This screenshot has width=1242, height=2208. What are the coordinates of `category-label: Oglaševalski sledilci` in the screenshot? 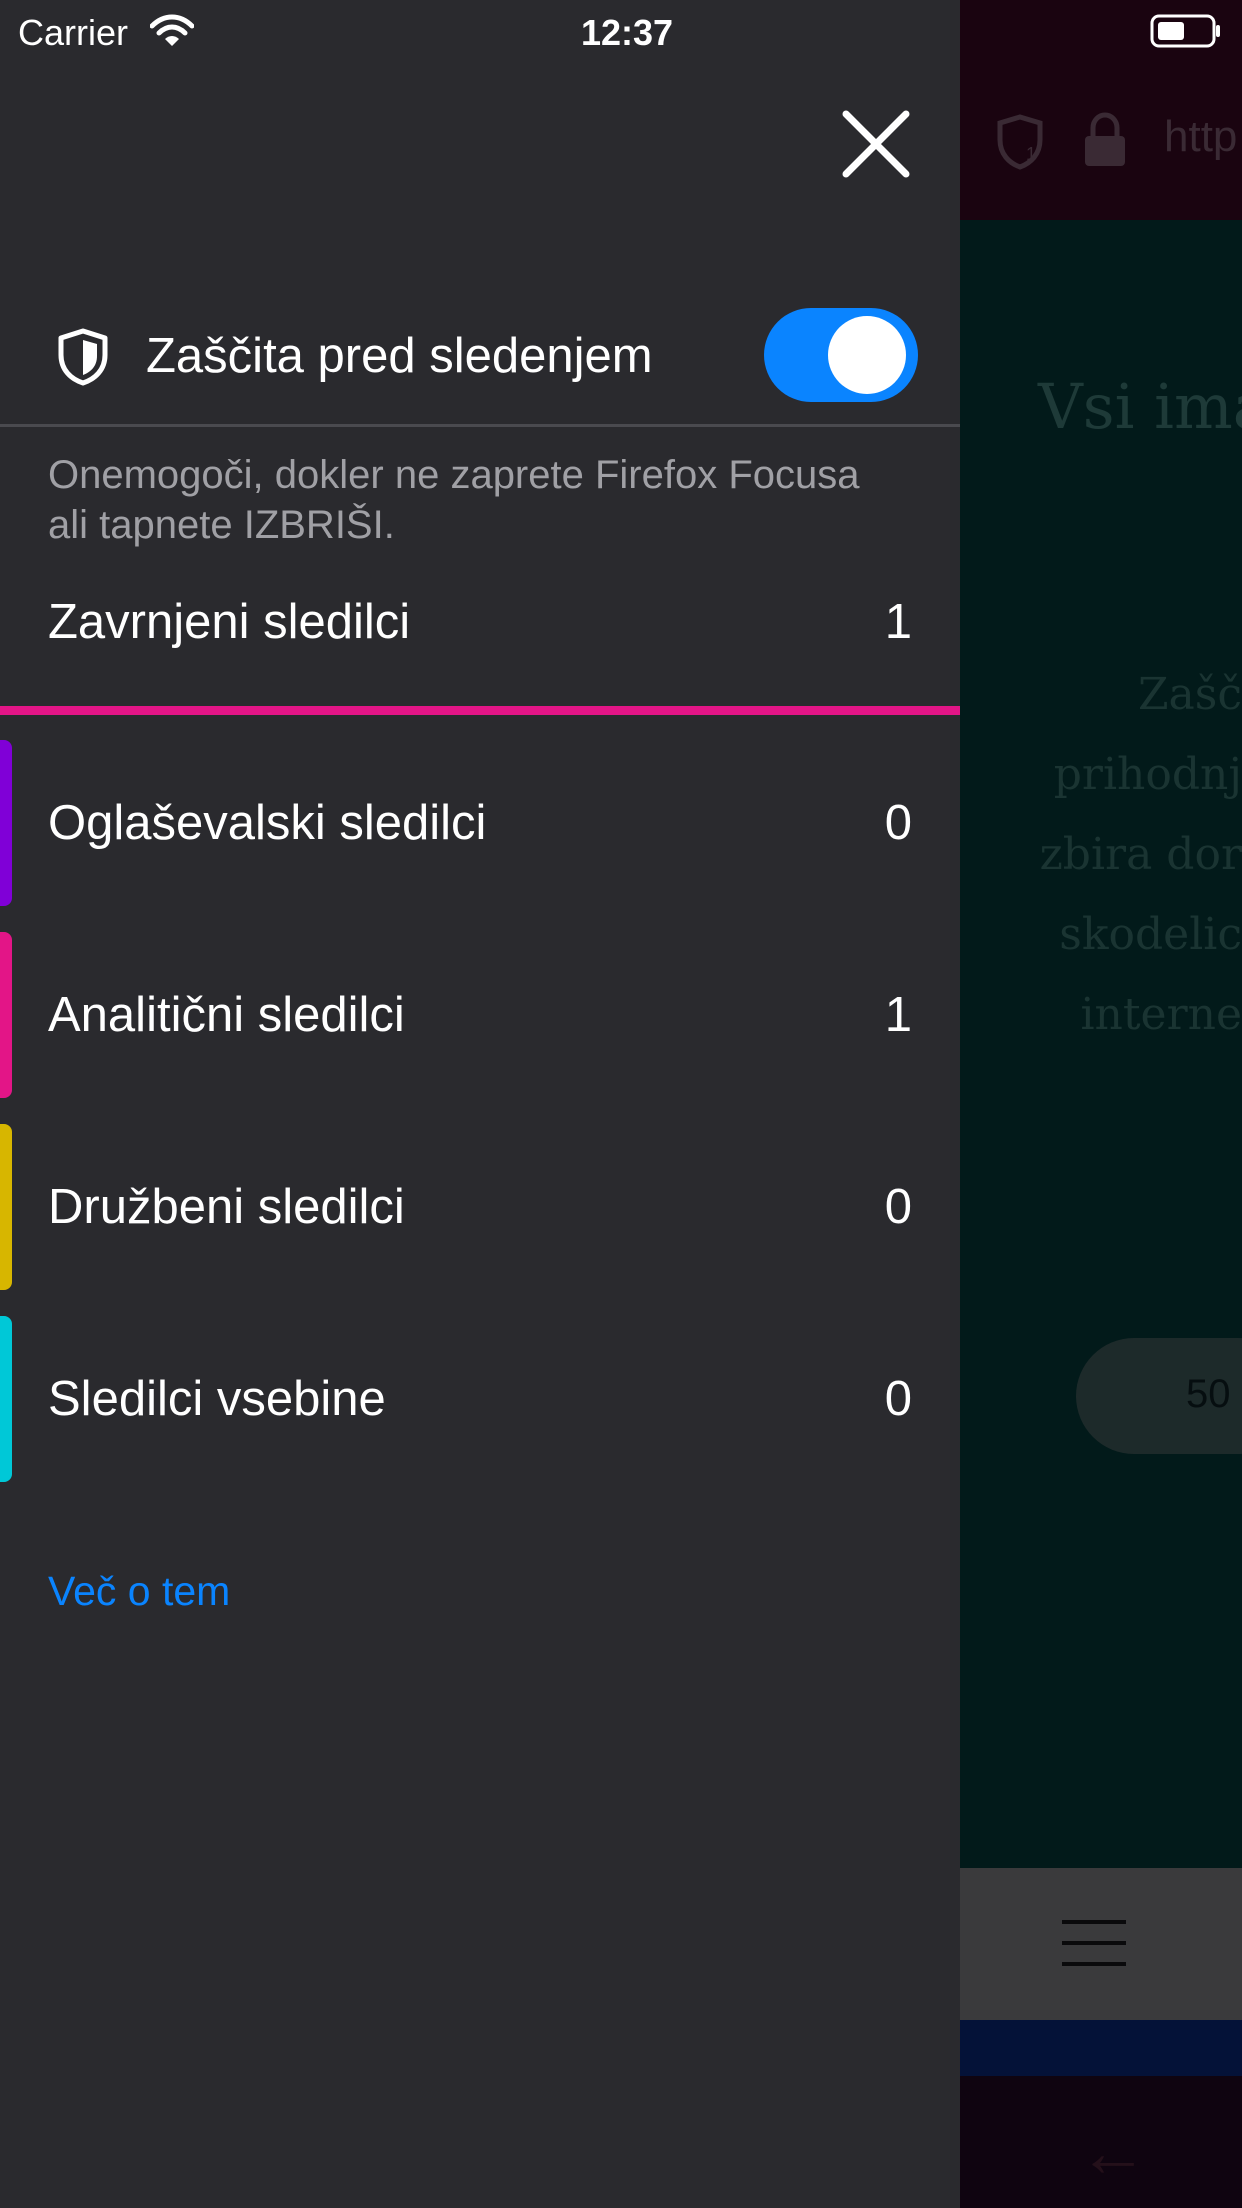 It's located at (267, 823).